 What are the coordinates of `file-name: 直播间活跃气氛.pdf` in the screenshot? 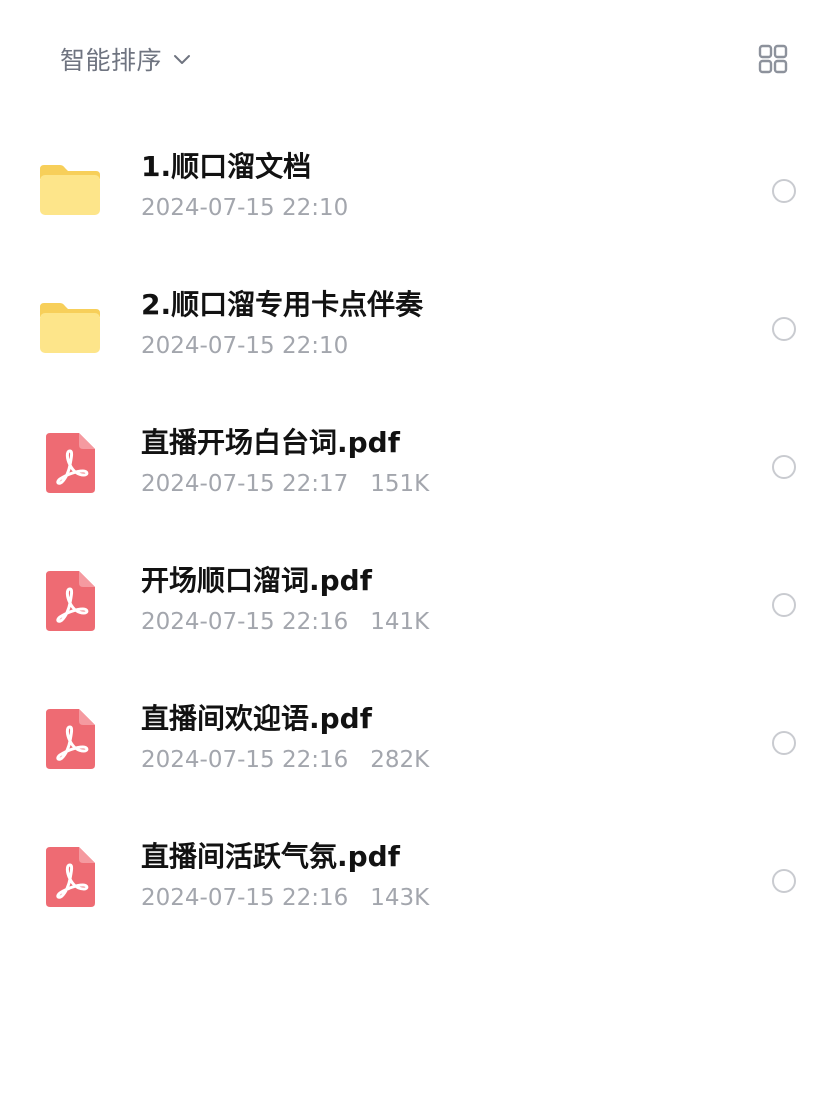 It's located at (270, 856).